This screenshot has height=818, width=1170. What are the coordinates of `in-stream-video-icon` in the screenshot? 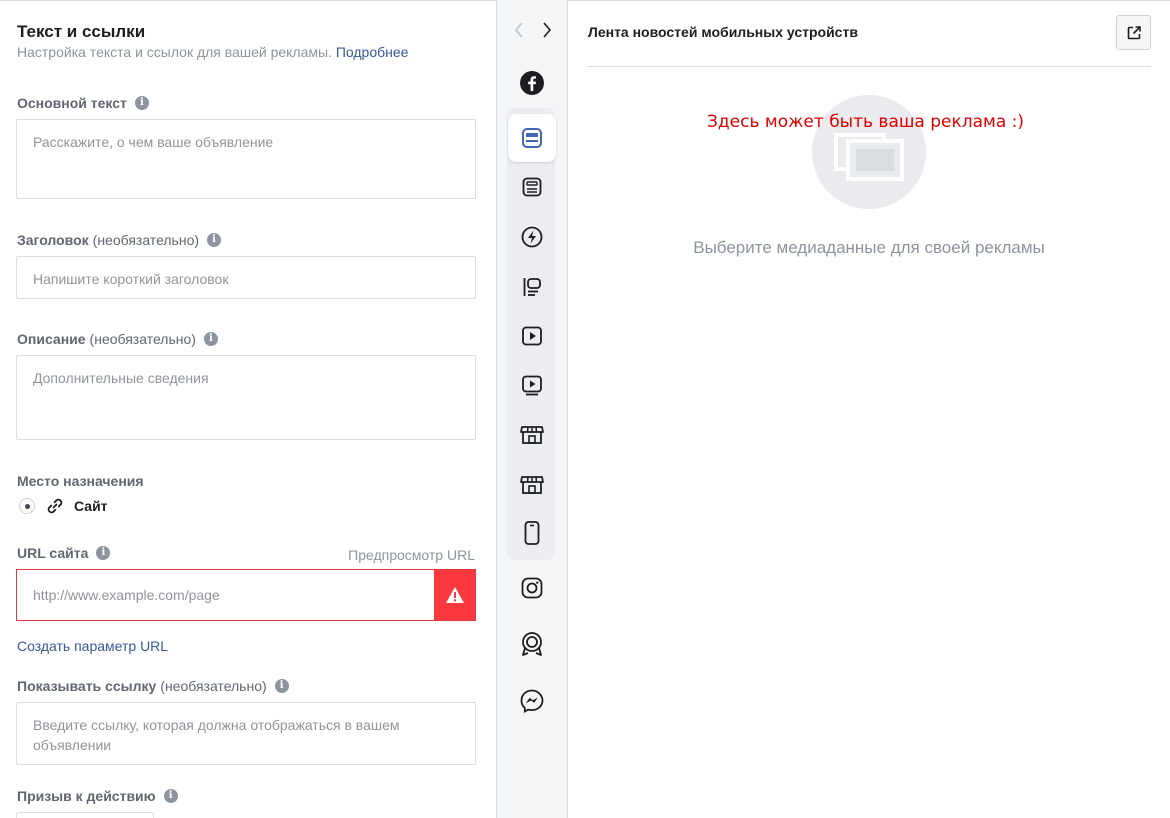 It's located at (532, 385).